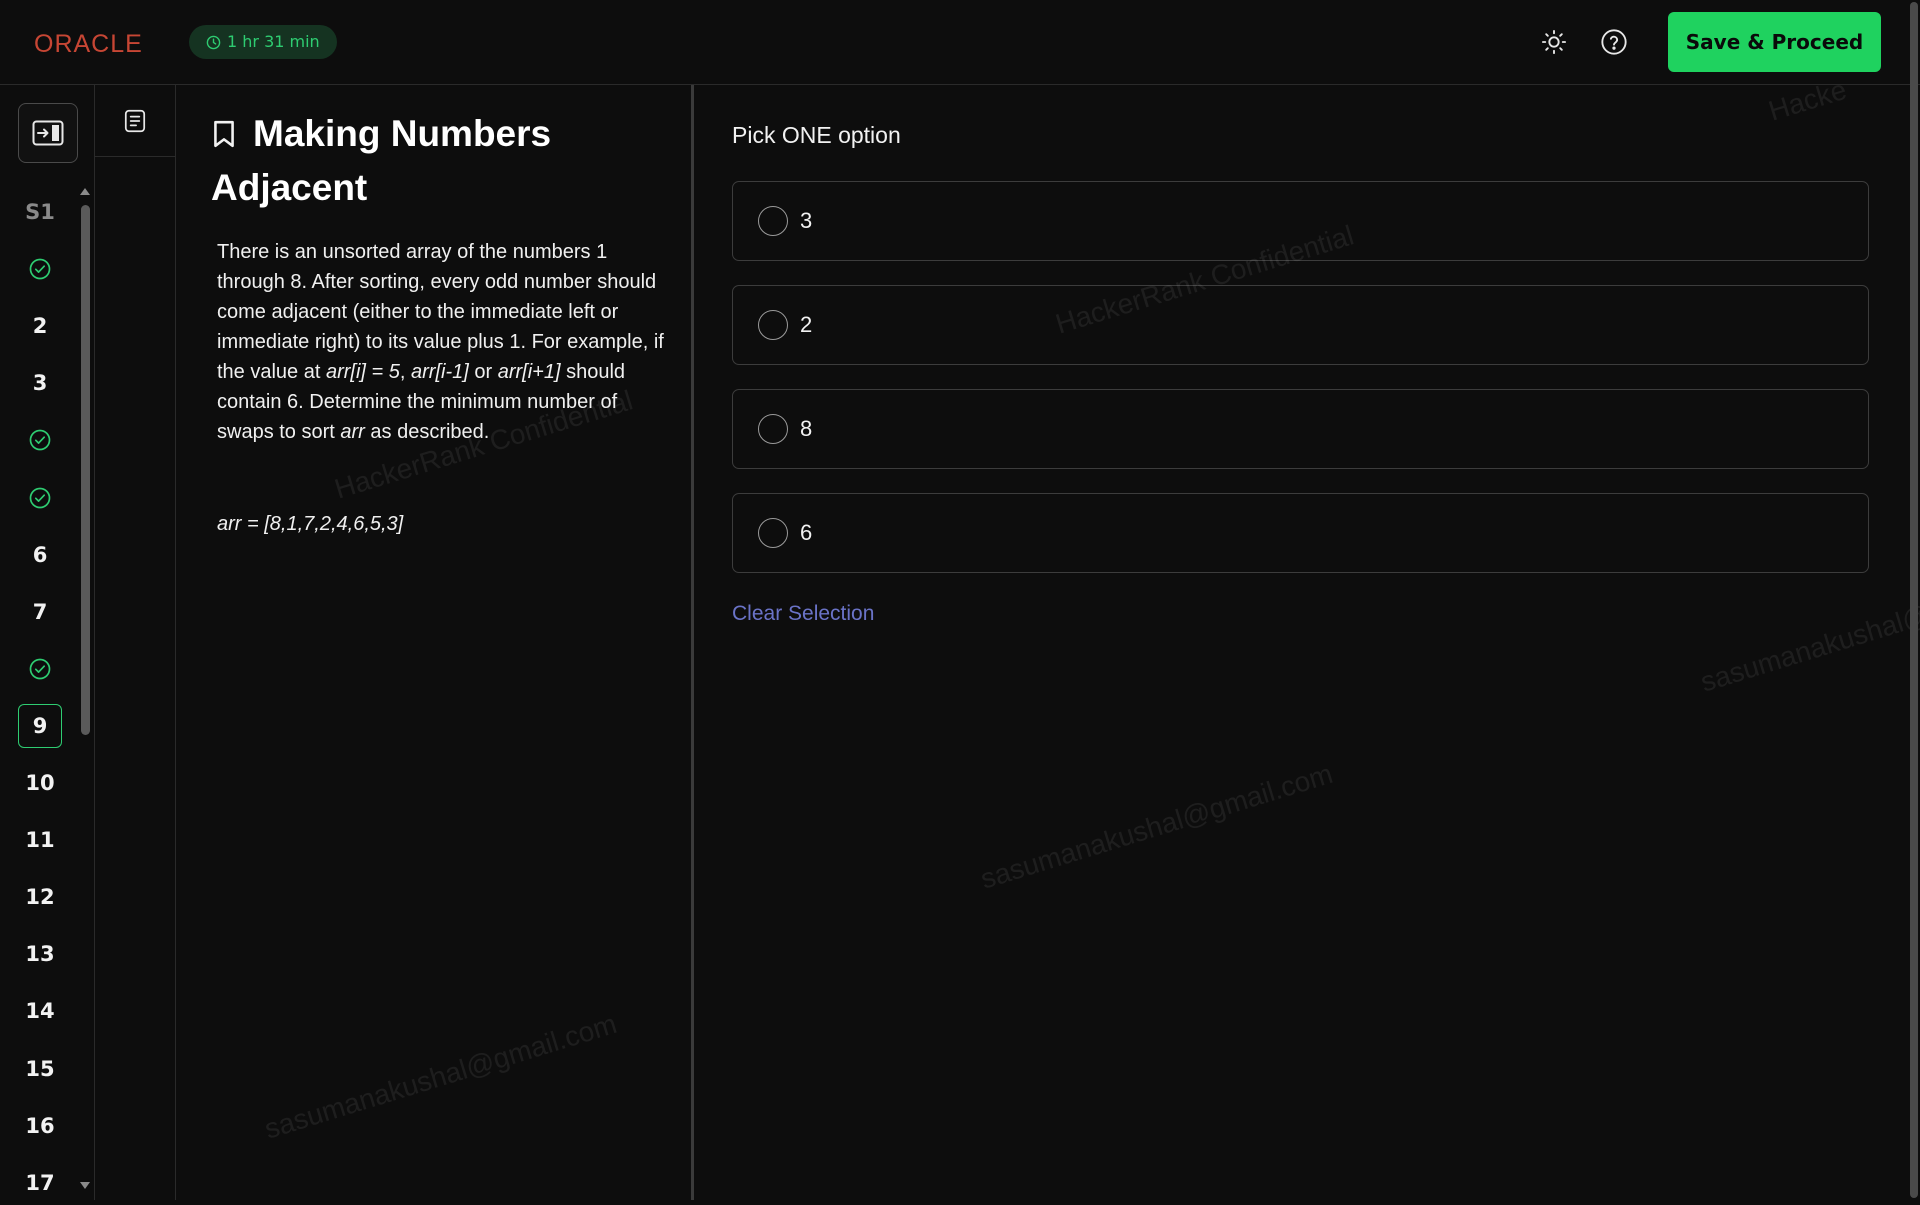  What do you see at coordinates (47, 642) in the screenshot?
I see `question-rail: S1 2 3 6 7 9 10 11 12 13 14 15 16 17` at bounding box center [47, 642].